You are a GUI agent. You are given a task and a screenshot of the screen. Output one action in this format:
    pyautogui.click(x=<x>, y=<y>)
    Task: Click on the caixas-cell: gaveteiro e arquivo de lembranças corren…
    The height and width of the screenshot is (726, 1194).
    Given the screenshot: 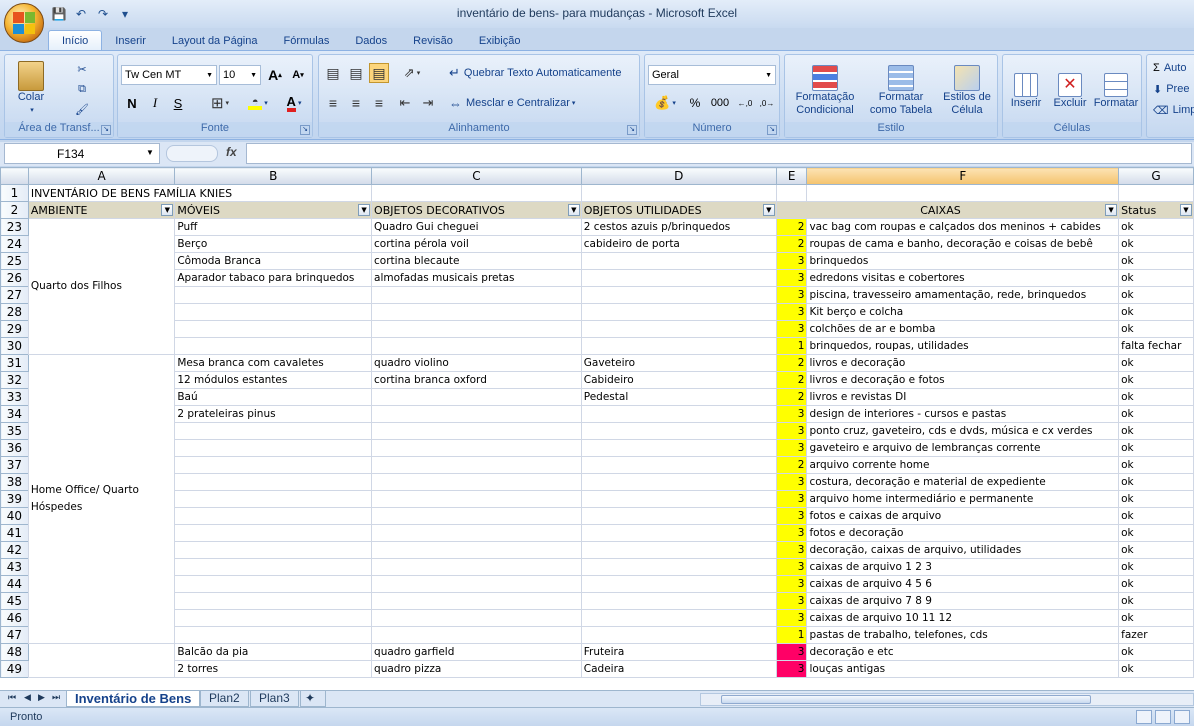 What is the action you would take?
    pyautogui.click(x=963, y=448)
    